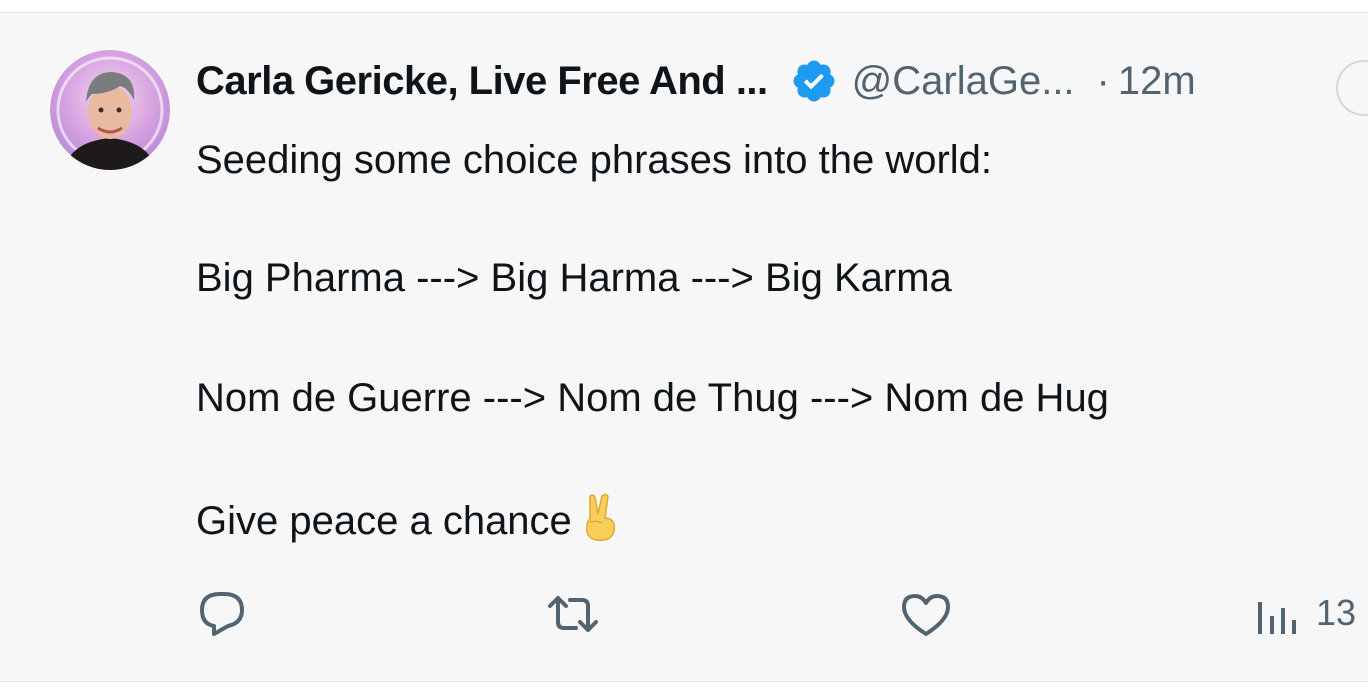 The width and height of the screenshot is (1368, 688). I want to click on retweet-icon, so click(573, 614).